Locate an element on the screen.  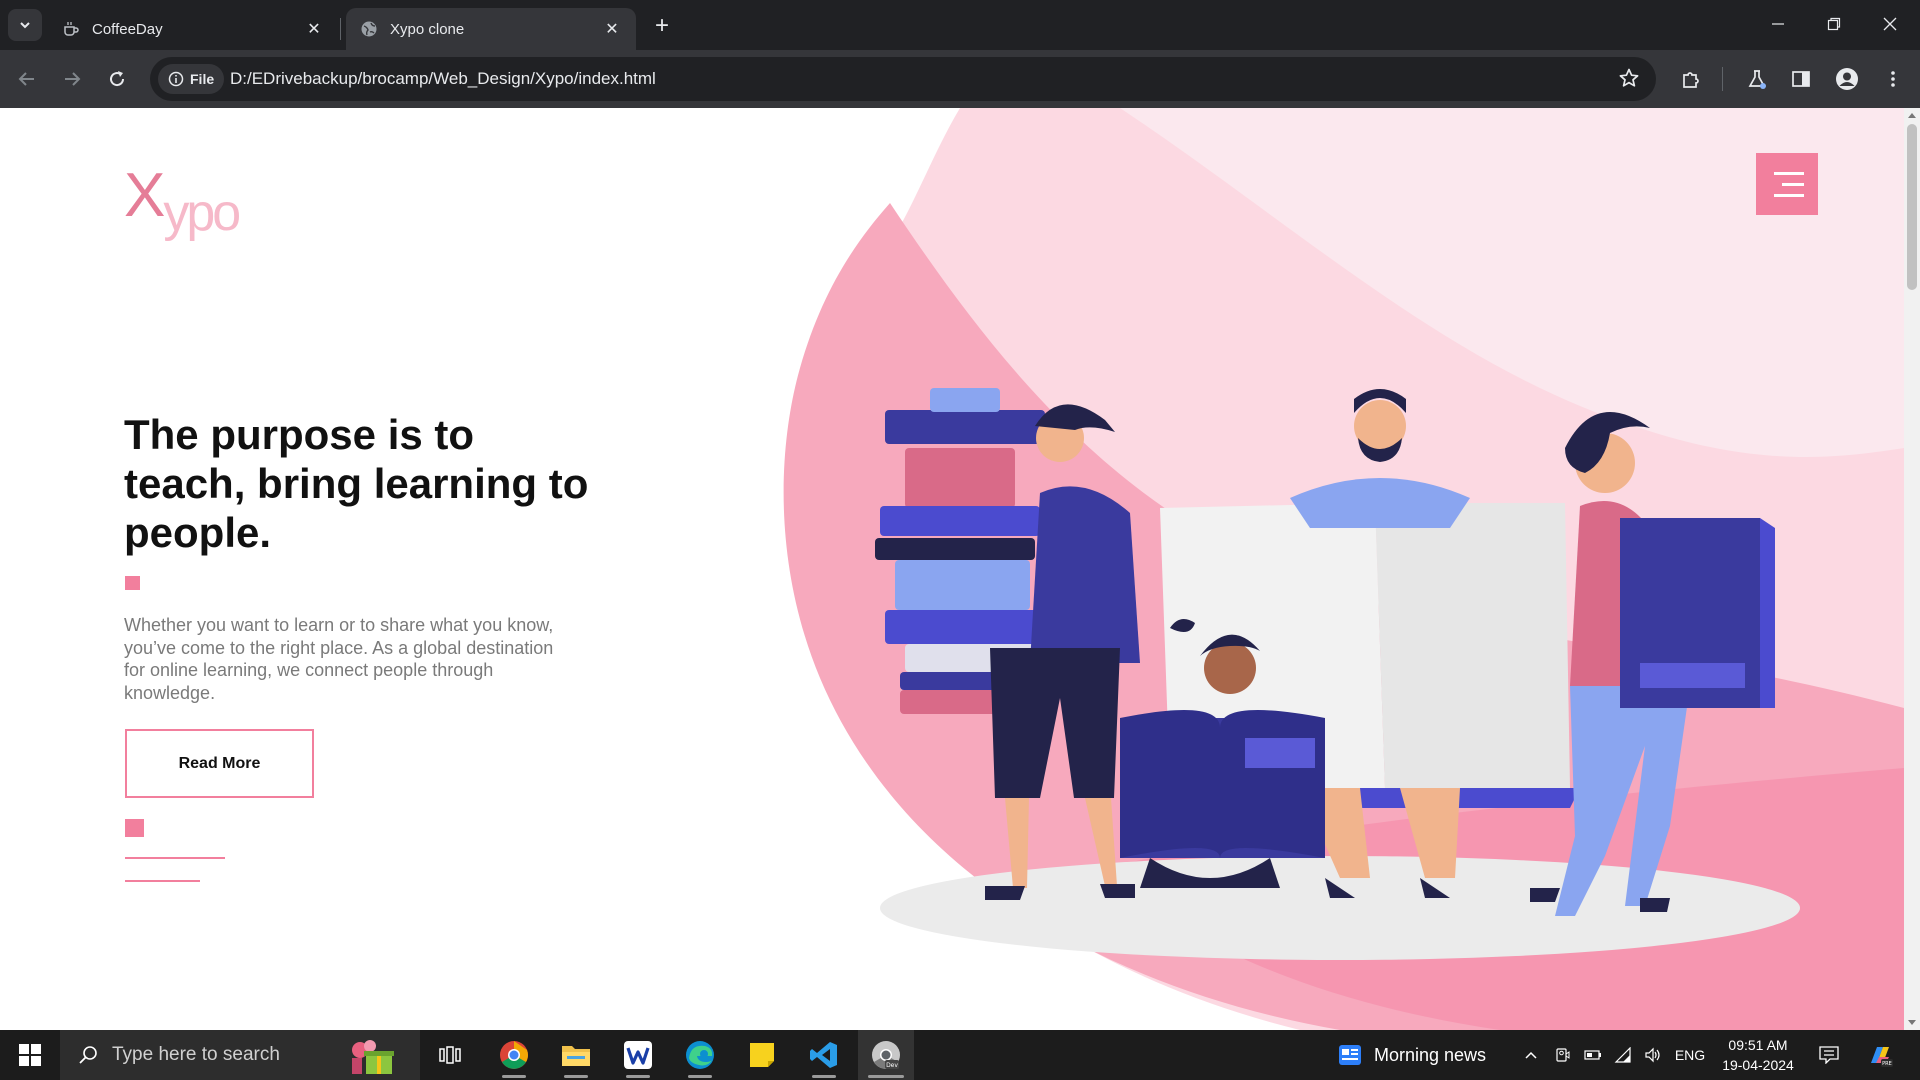
chevron-down-icon is located at coordinates (25, 25).